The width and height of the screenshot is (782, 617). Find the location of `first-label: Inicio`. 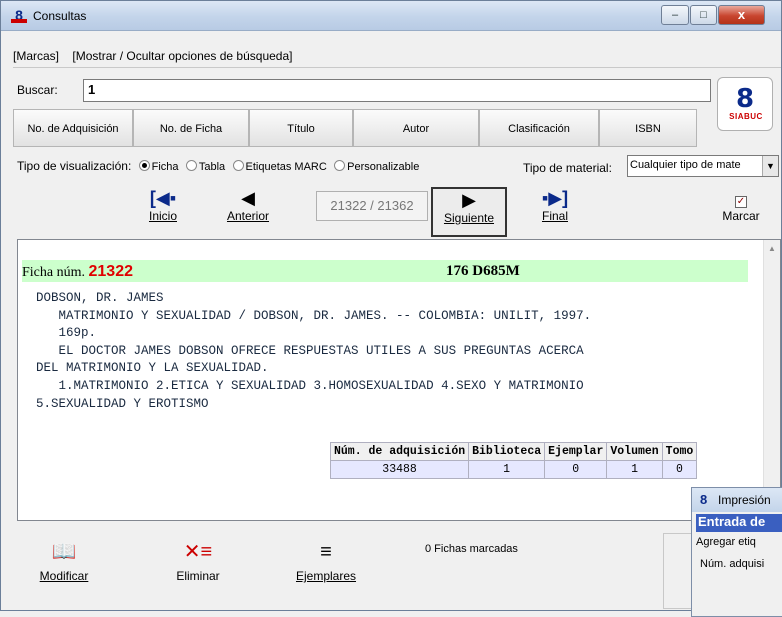

first-label: Inicio is located at coordinates (162, 216).